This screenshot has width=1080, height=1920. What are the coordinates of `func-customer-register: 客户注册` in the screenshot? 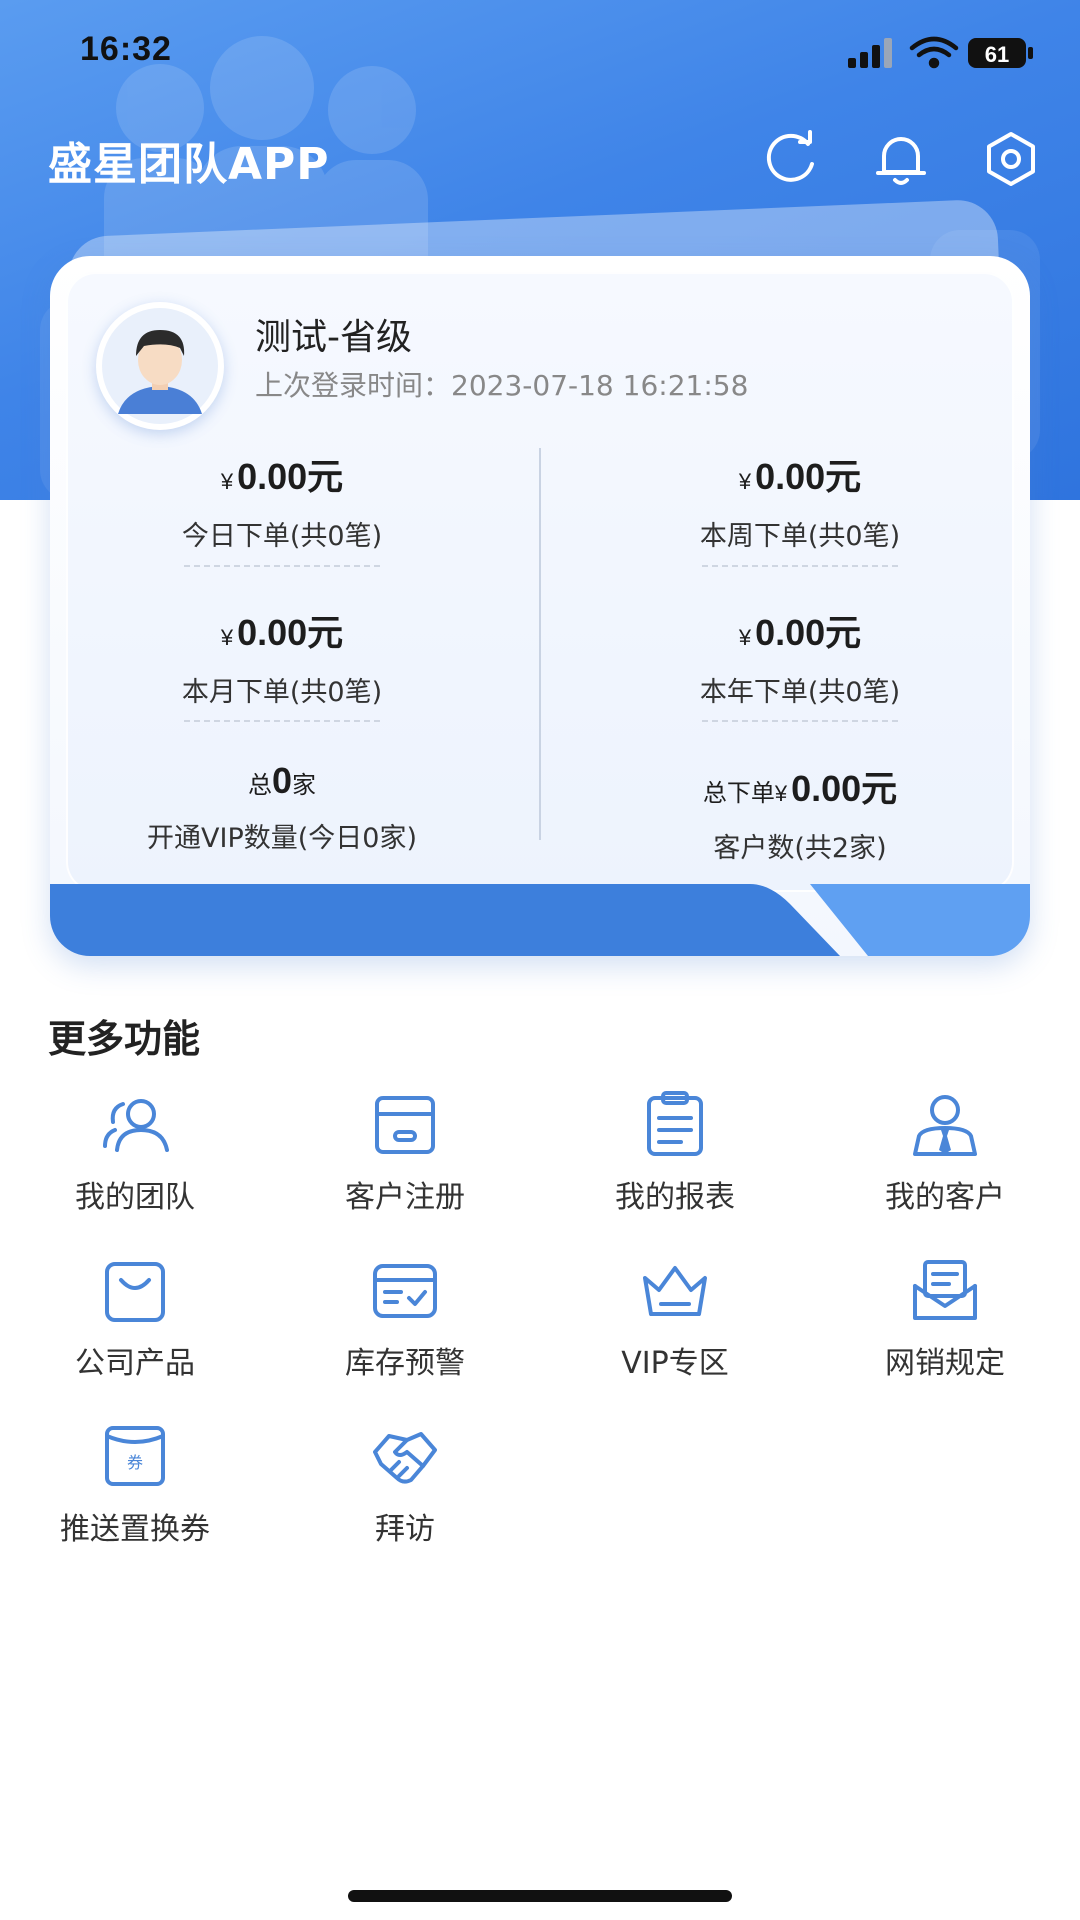 It's located at (405, 1160).